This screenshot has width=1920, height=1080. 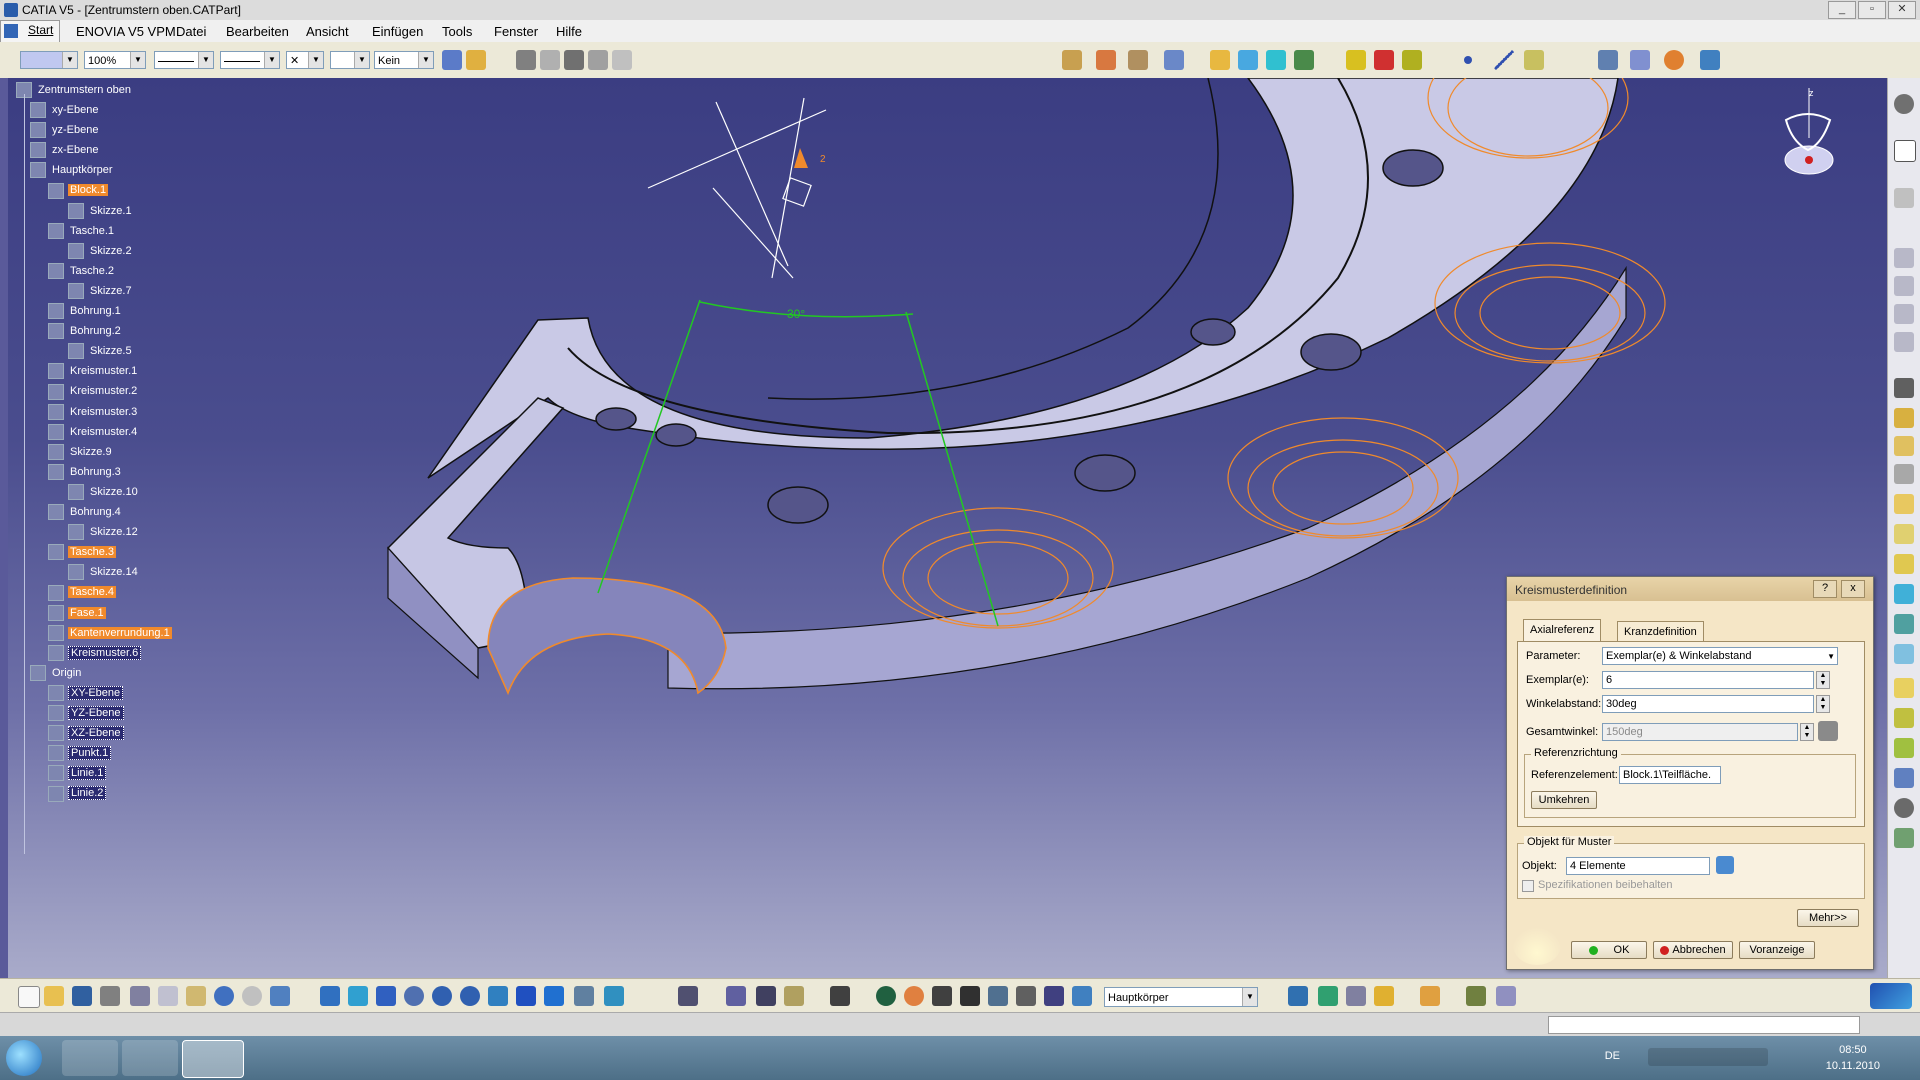 I want to click on tree-node: Kreismuster.6, so click(x=95, y=652).